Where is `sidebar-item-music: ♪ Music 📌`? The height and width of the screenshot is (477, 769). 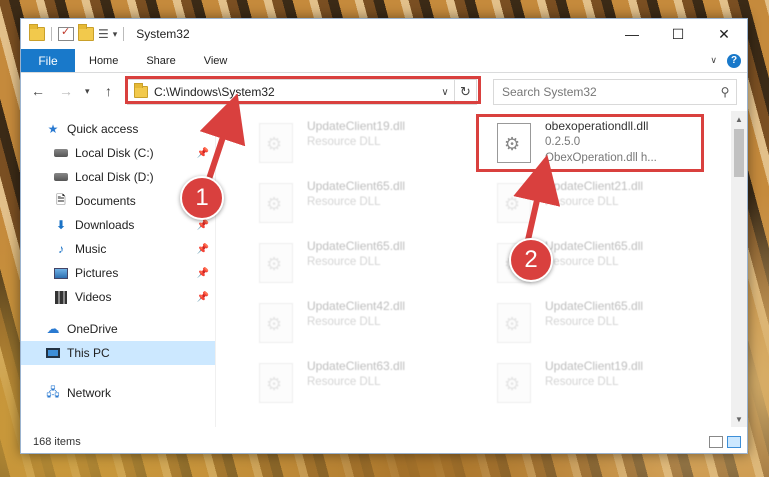
sidebar-item-music: ♪ Music 📌 is located at coordinates (118, 249).